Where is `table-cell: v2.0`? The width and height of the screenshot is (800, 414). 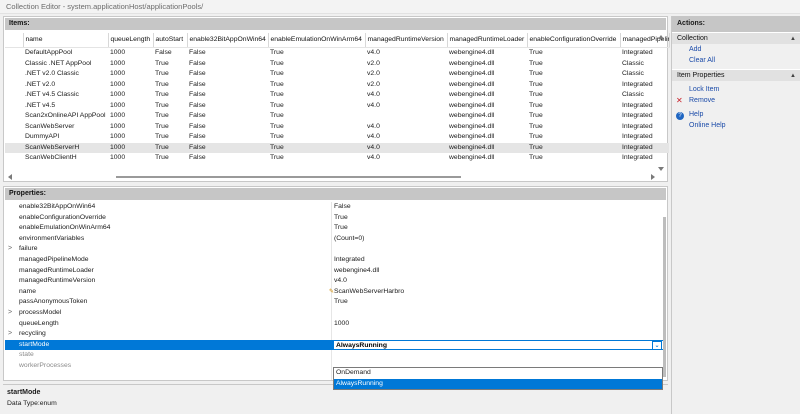
table-cell: v2.0 is located at coordinates (373, 84).